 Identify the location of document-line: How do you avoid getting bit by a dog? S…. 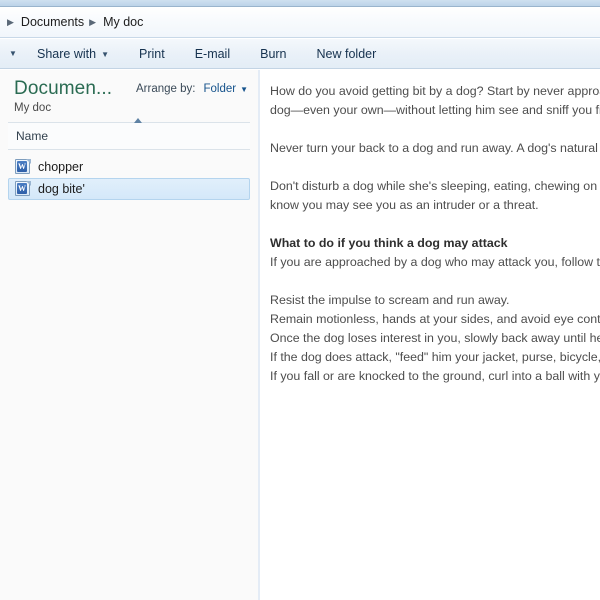
(435, 91).